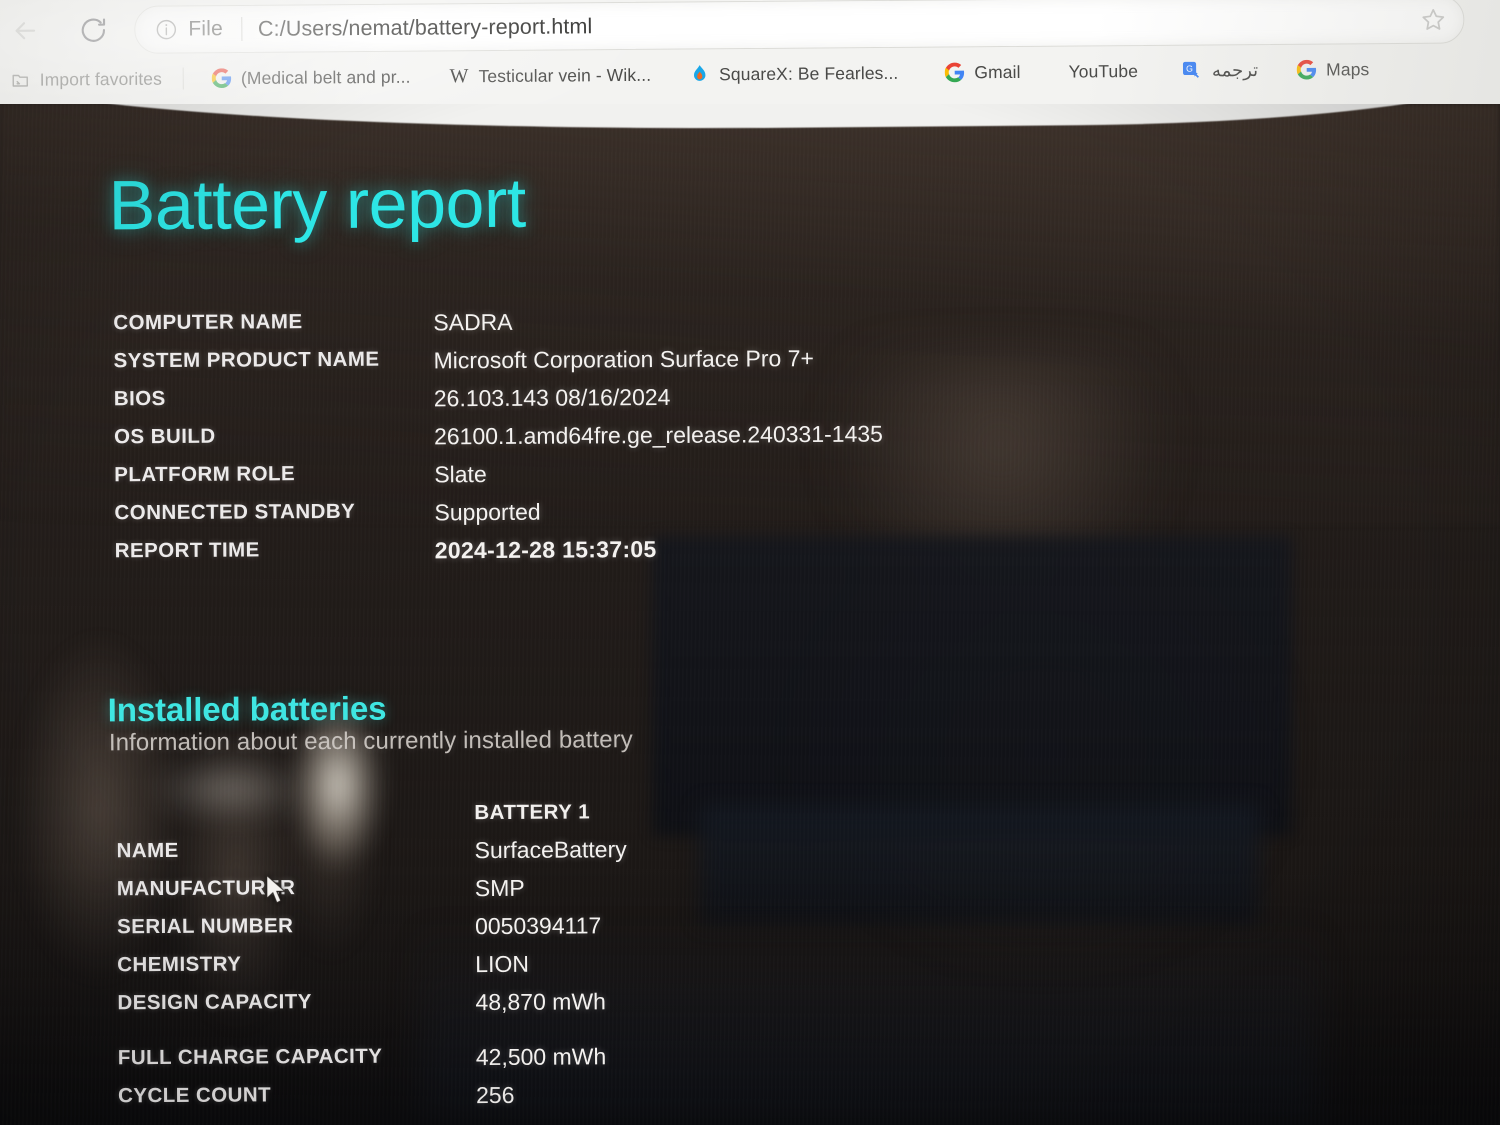  Describe the element at coordinates (208, 322) in the screenshot. I see `row-key: COMPUTER NAME` at that location.